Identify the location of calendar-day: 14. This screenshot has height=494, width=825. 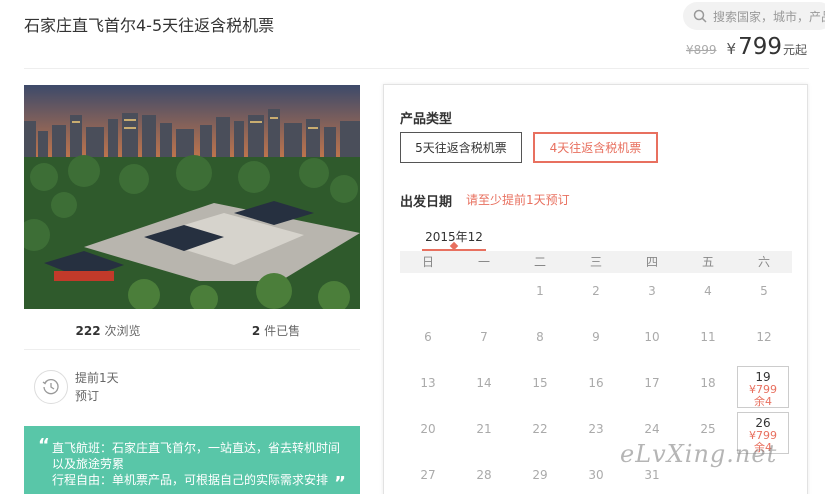
(484, 383).